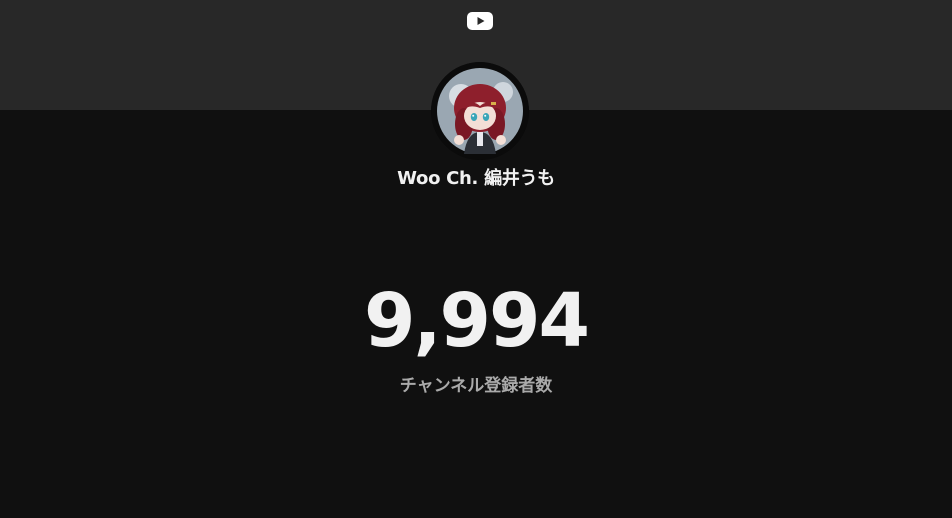 The width and height of the screenshot is (952, 518). I want to click on channel-avatar, so click(480, 111).